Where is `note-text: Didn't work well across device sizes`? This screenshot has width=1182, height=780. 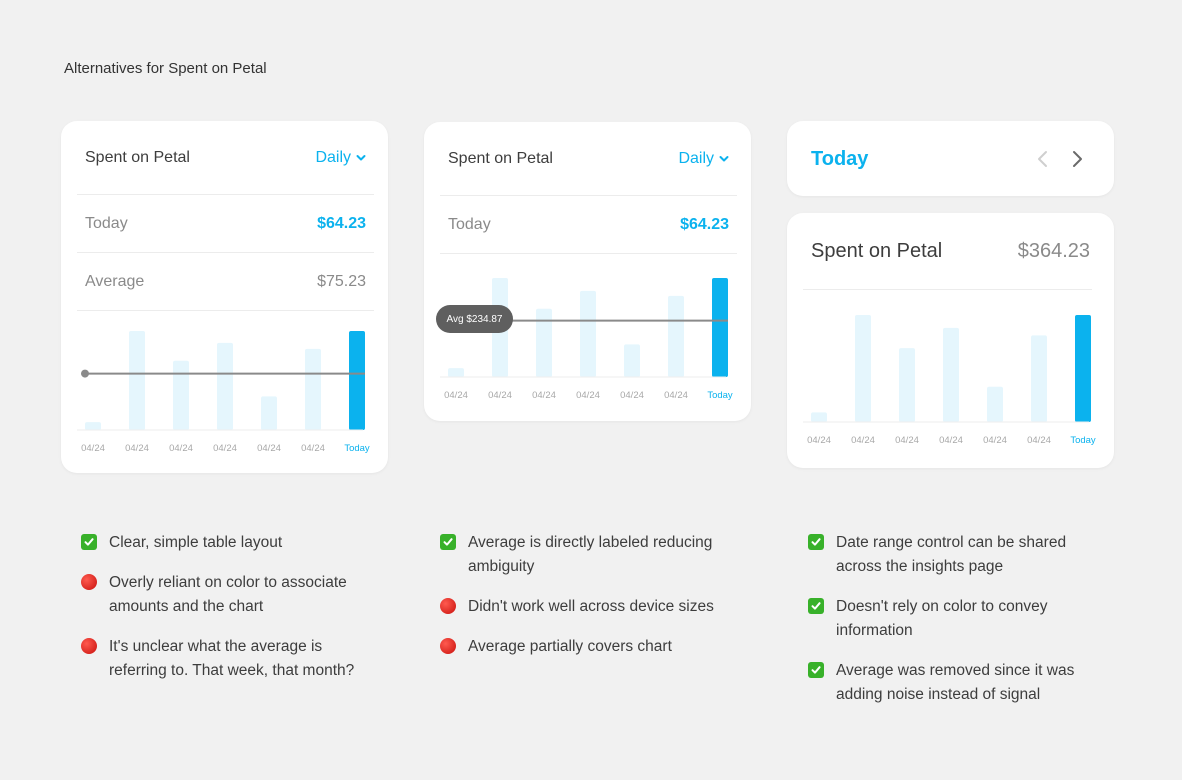
note-text: Didn't work well across device sizes is located at coordinates (591, 607).